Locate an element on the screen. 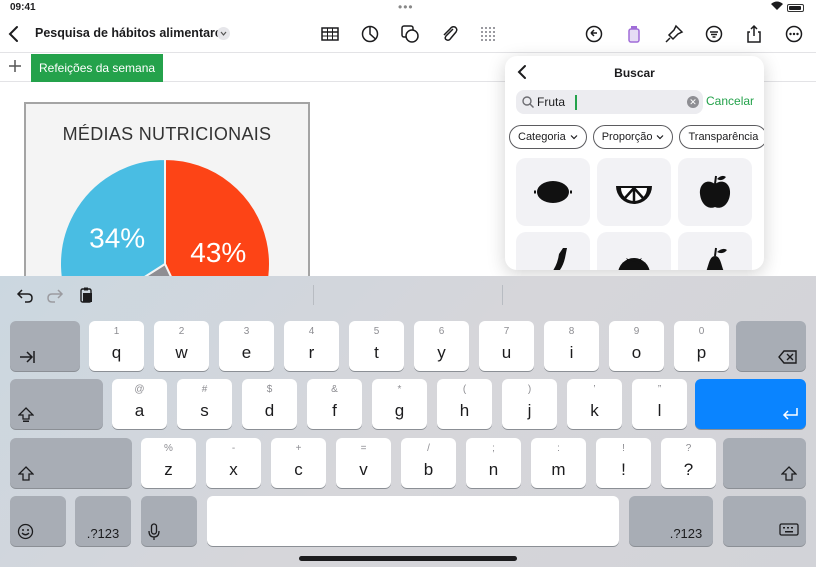 Image resolution: width=816 pixels, height=567 pixels. key-label: e is located at coordinates (246, 352).